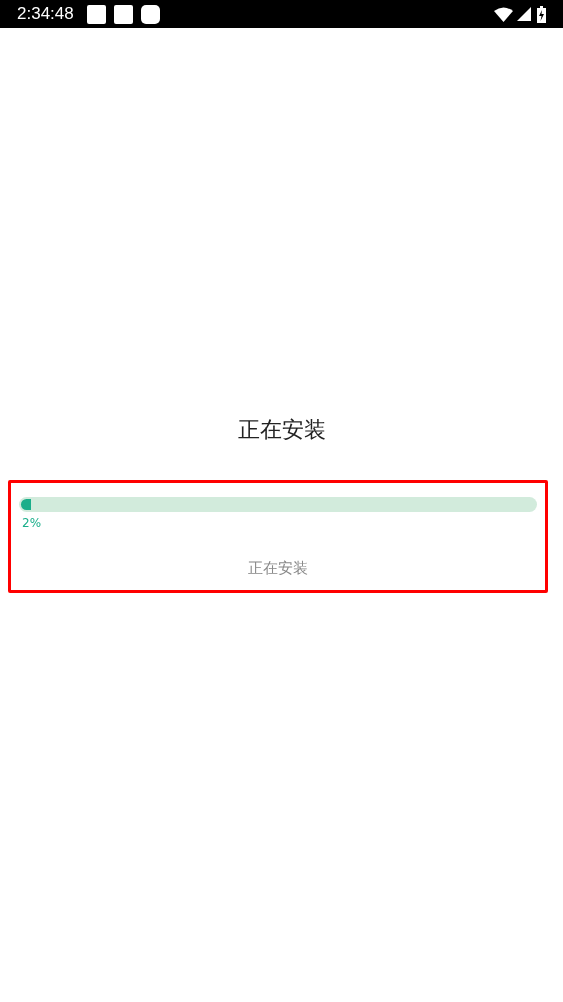  What do you see at coordinates (278, 568) in the screenshot?
I see `status-text: 正在安装` at bounding box center [278, 568].